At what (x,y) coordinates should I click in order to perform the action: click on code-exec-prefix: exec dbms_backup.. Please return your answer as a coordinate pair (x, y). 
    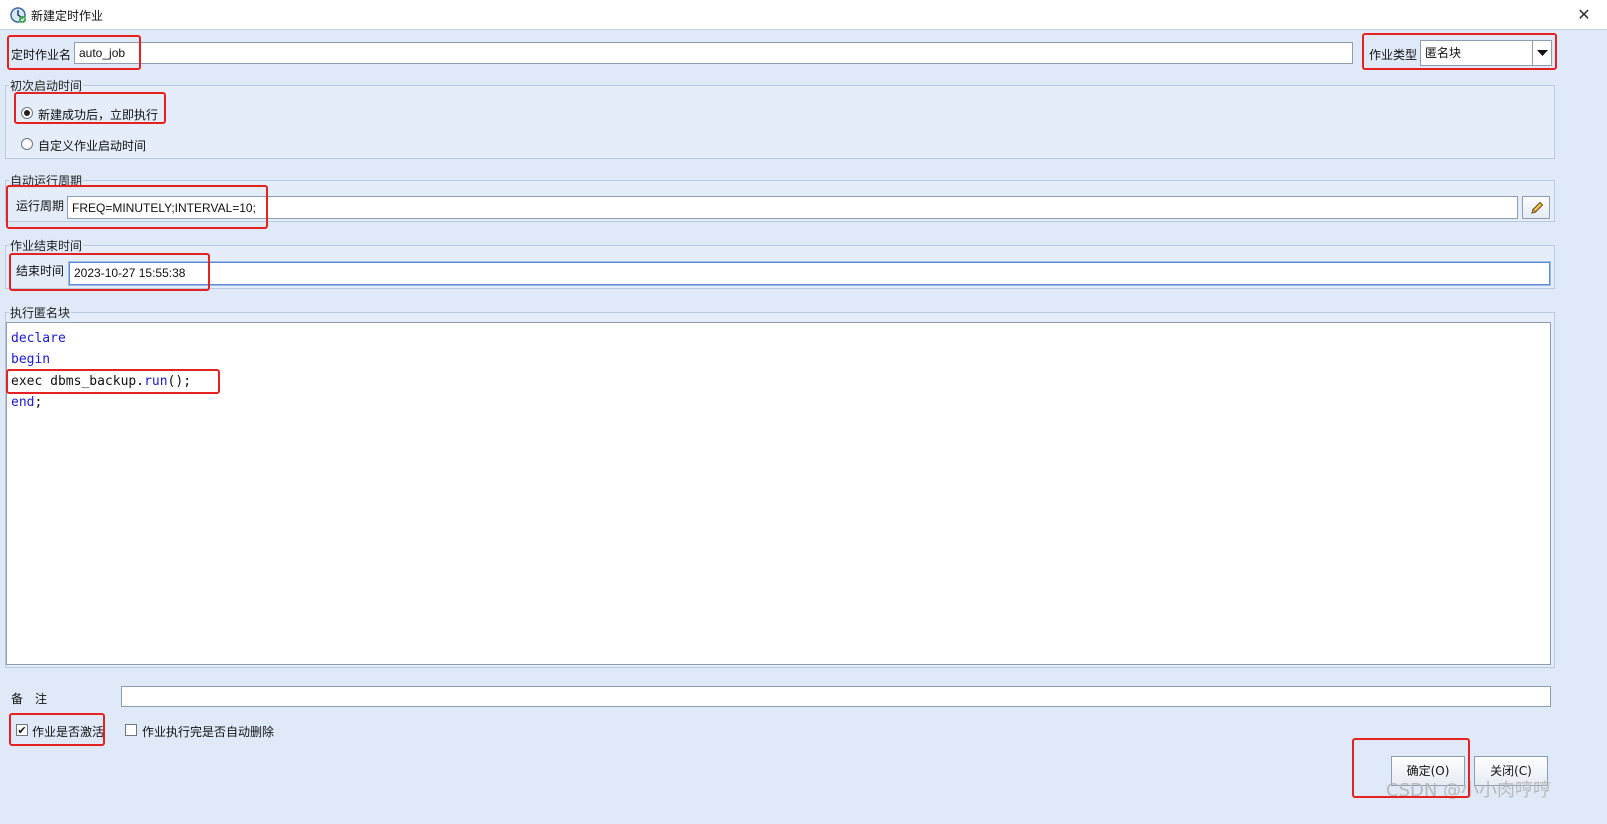
    Looking at the image, I should click on (78, 381).